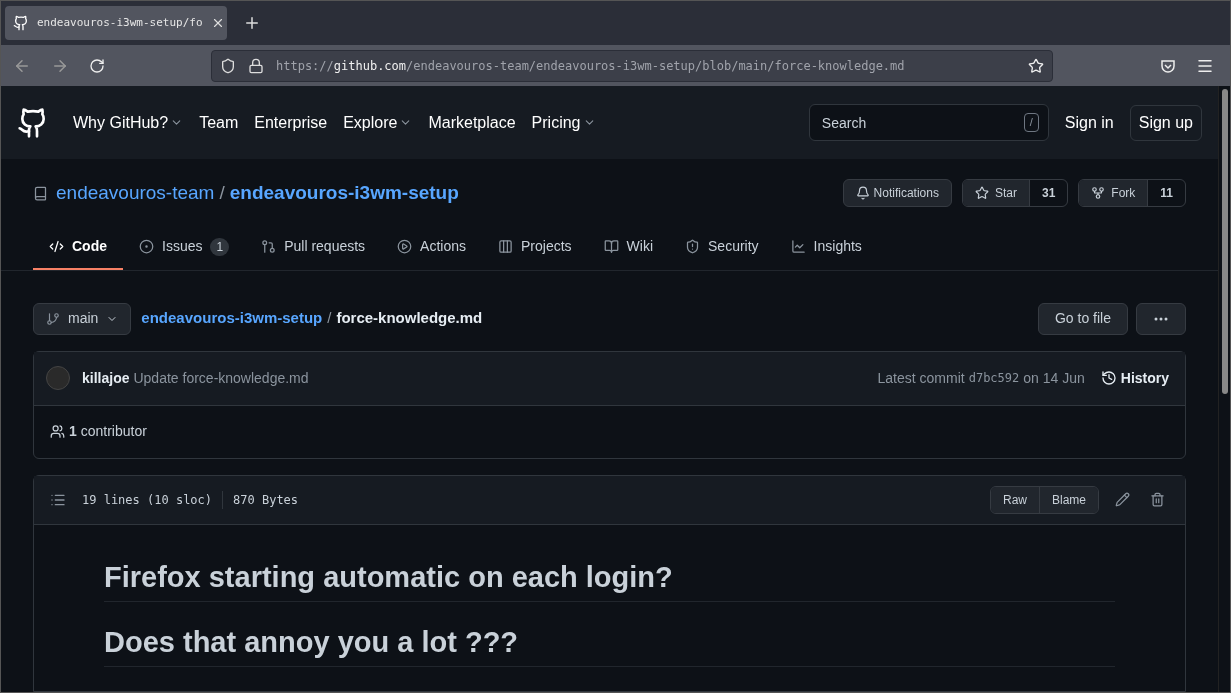 This screenshot has height=693, width=1231. Describe the element at coordinates (153, 499) in the screenshot. I see `line-count: 19 lines (10 sloc)` at that location.